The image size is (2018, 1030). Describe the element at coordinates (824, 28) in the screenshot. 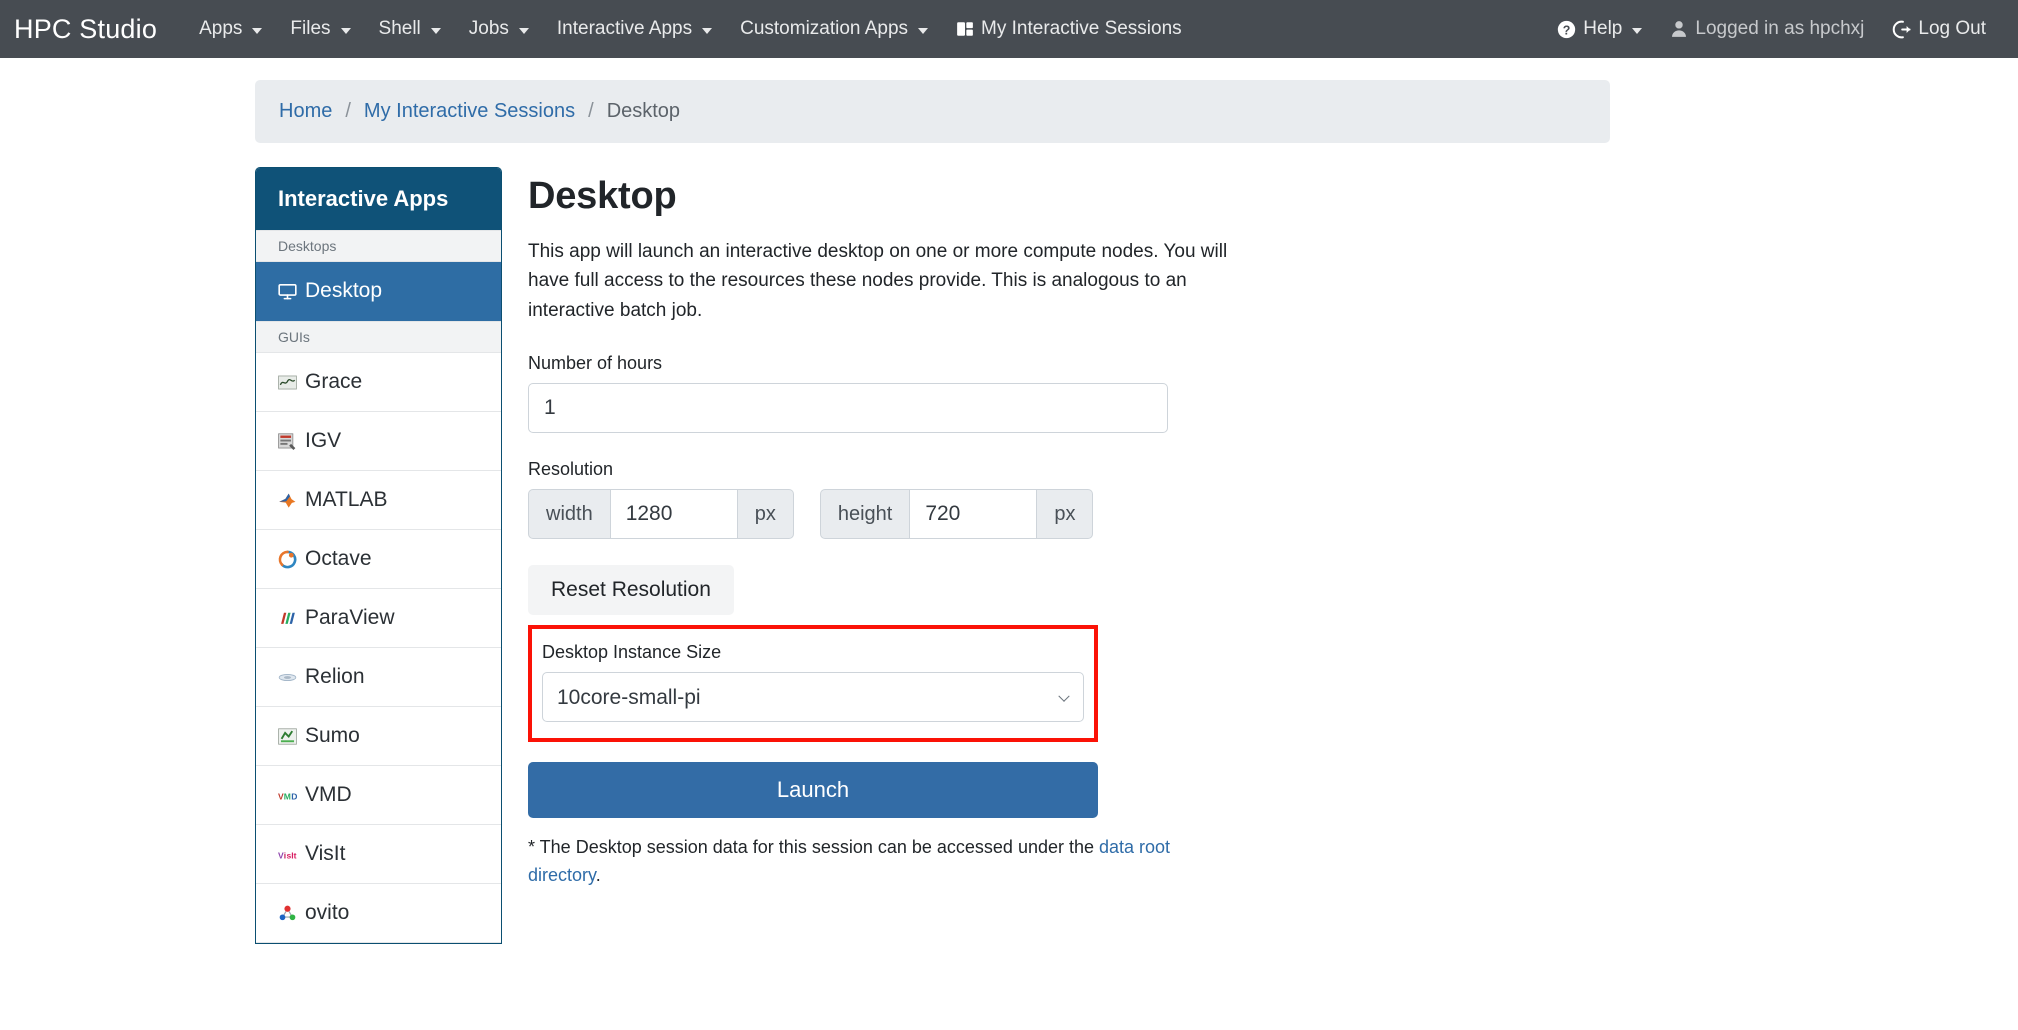

I see `nav-item-customization-apps-label: Customization Apps` at that location.